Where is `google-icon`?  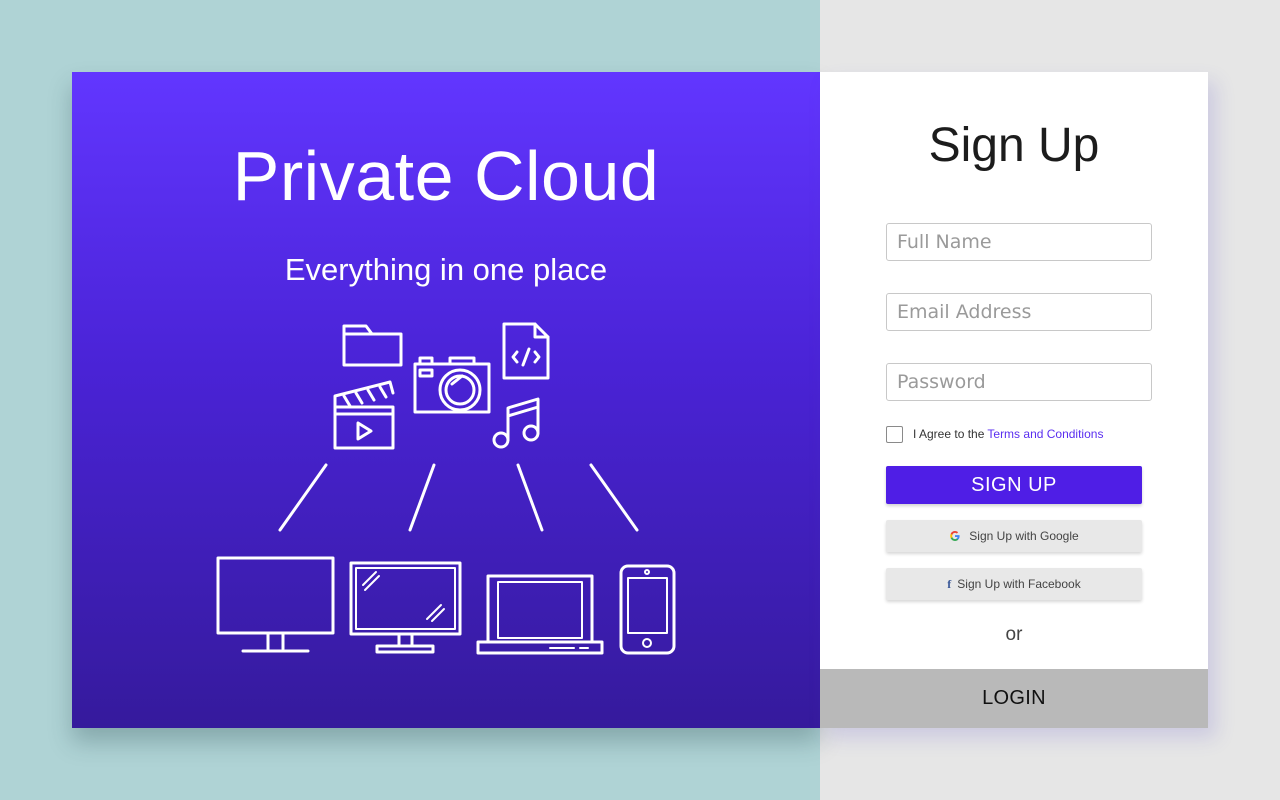
google-icon is located at coordinates (955, 536).